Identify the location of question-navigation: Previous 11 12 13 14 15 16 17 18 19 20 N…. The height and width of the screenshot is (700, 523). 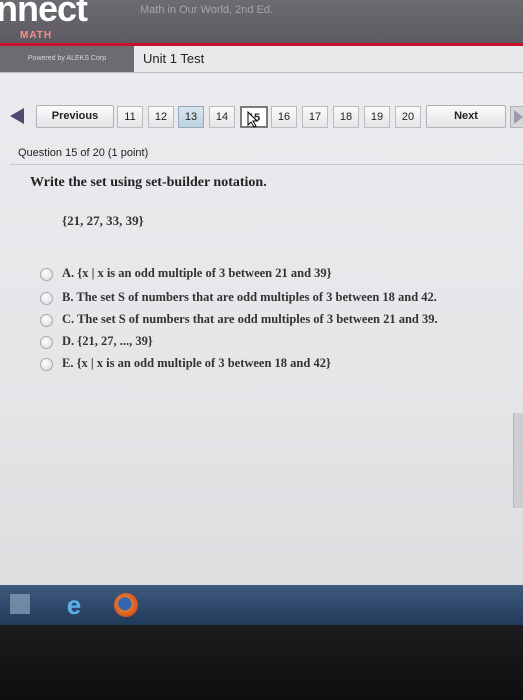
(261, 116).